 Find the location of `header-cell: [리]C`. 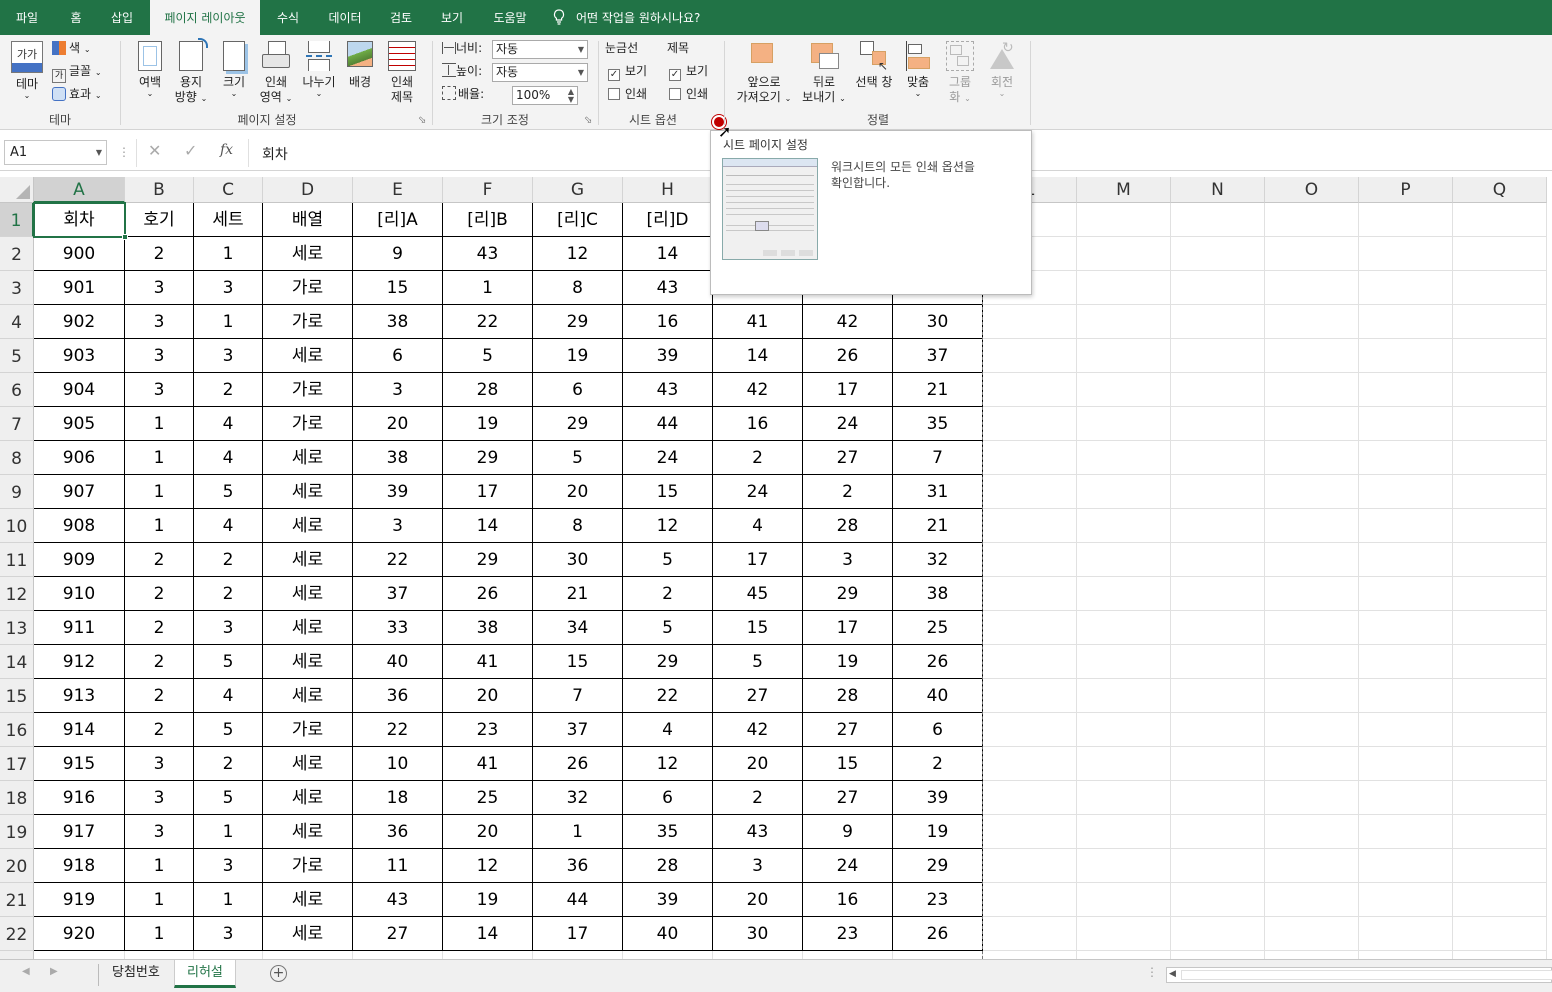

header-cell: [리]C is located at coordinates (578, 220).